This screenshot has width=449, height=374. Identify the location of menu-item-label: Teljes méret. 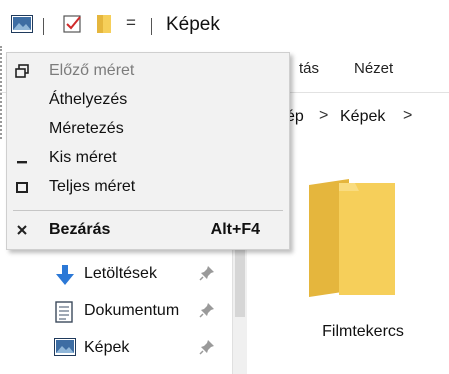
(92, 186).